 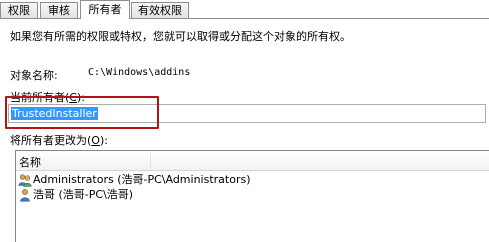 I want to click on list-header: 名称, so click(x=252, y=161).